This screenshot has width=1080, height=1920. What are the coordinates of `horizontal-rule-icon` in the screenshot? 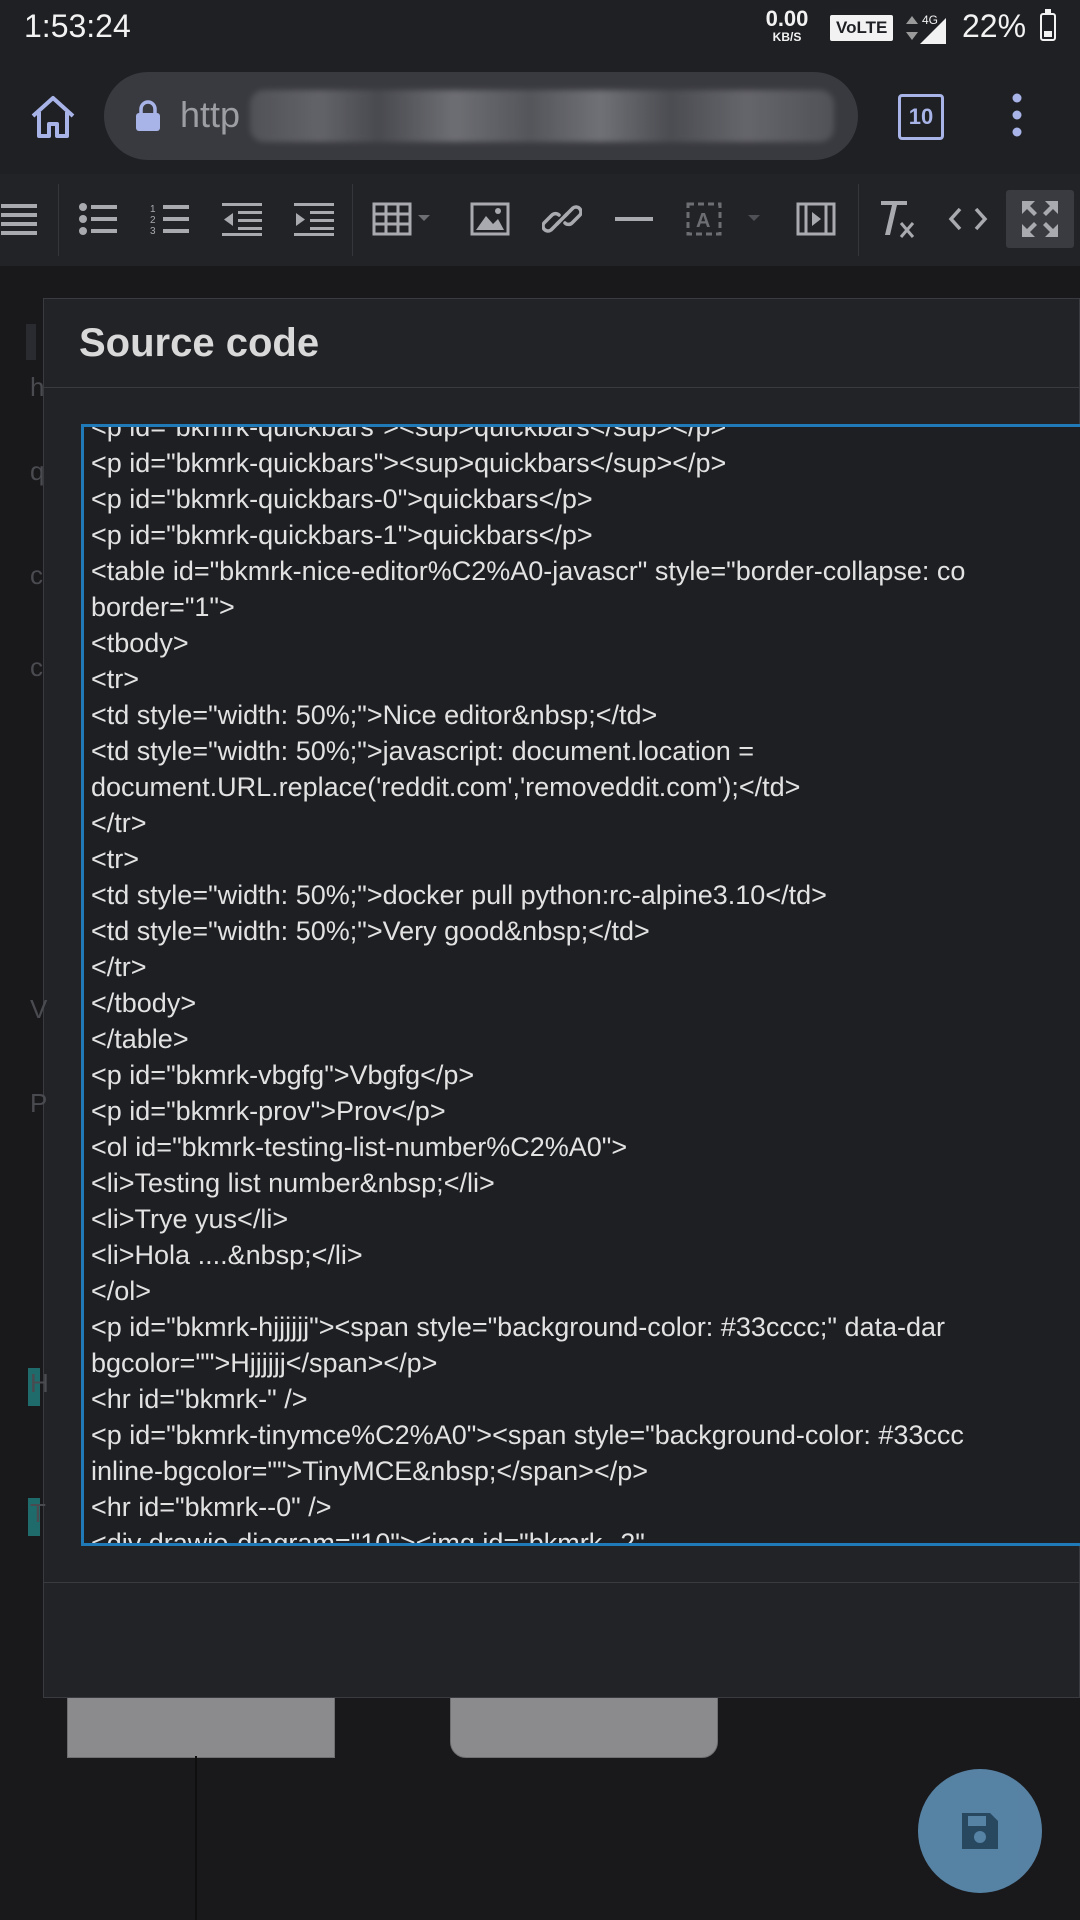 It's located at (634, 219).